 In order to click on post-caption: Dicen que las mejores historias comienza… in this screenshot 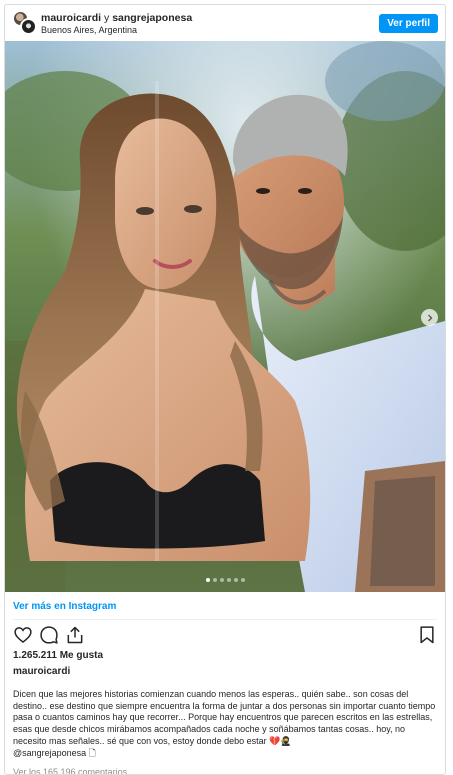, I will do `click(225, 724)`.